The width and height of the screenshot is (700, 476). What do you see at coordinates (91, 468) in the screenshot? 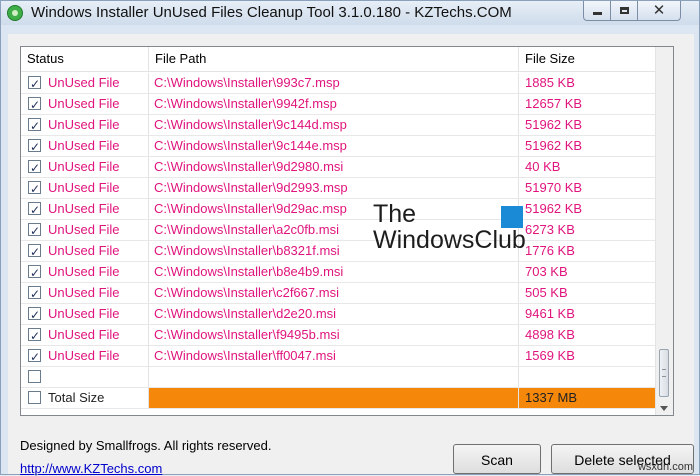
I see `website-link: http://www.KZTechs.com` at bounding box center [91, 468].